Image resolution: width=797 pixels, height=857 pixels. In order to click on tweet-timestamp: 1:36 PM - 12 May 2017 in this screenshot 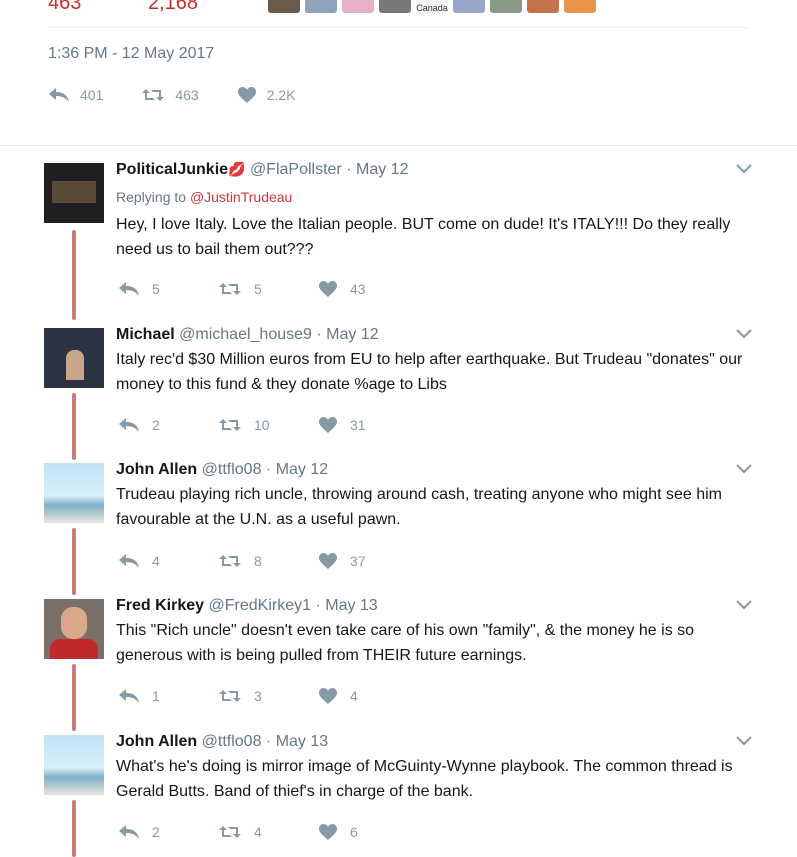, I will do `click(131, 54)`.